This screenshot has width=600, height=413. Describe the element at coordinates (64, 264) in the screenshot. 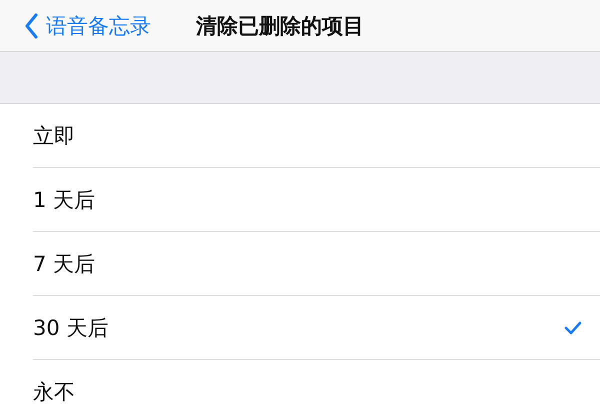

I see `option-label: 7 天后` at that location.